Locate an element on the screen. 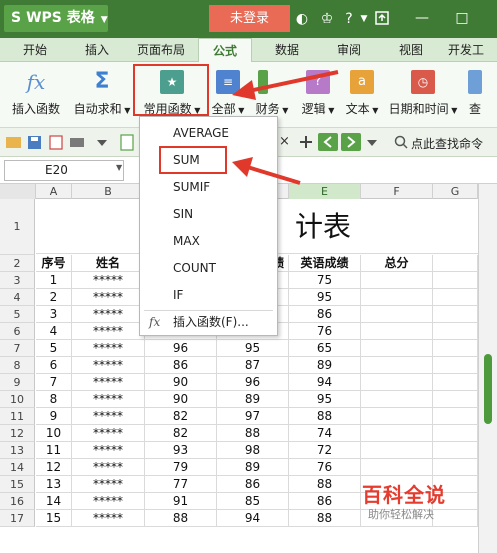 This screenshot has height=553, width=497. english-score-cell: 75 is located at coordinates (325, 280).